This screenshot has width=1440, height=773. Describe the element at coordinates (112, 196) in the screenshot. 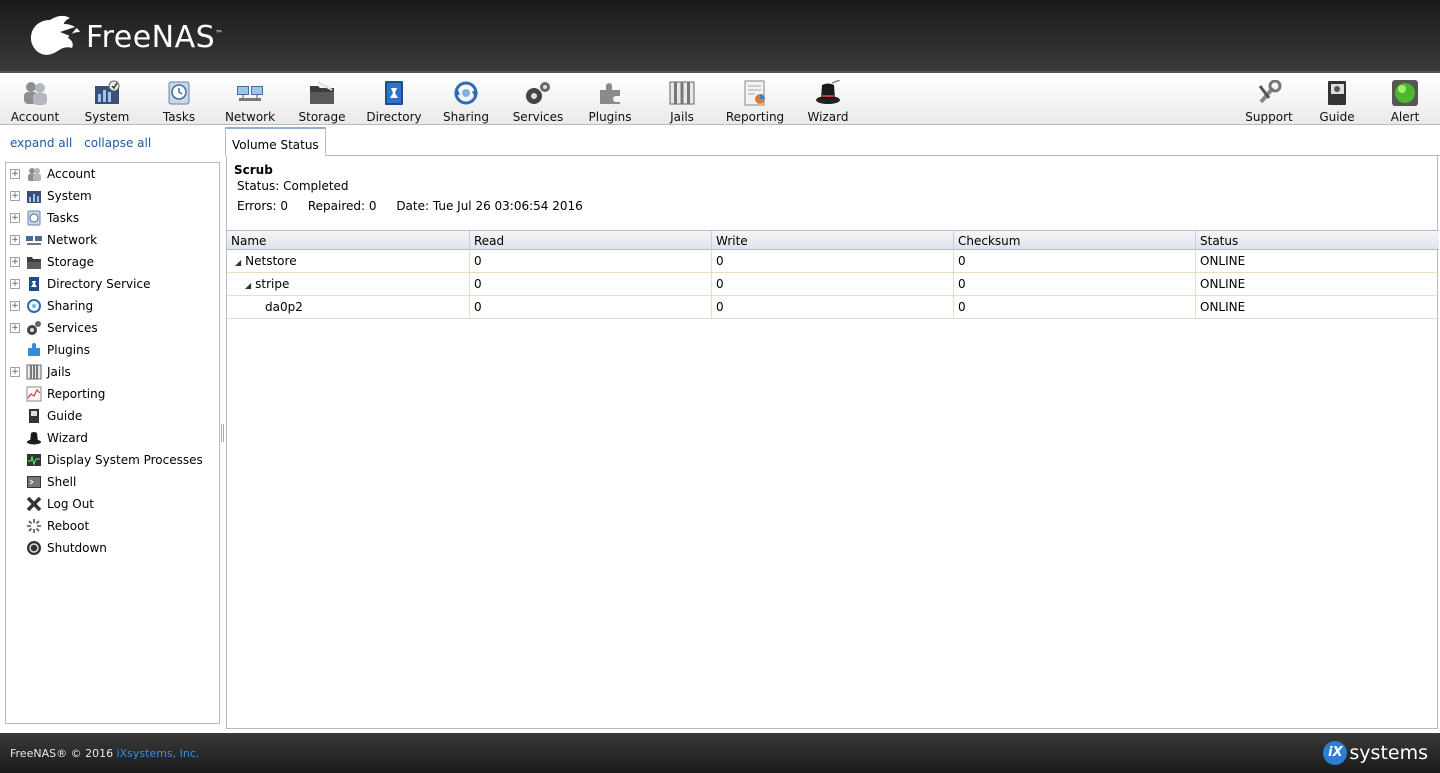

I see `tree-item-system: + System` at that location.